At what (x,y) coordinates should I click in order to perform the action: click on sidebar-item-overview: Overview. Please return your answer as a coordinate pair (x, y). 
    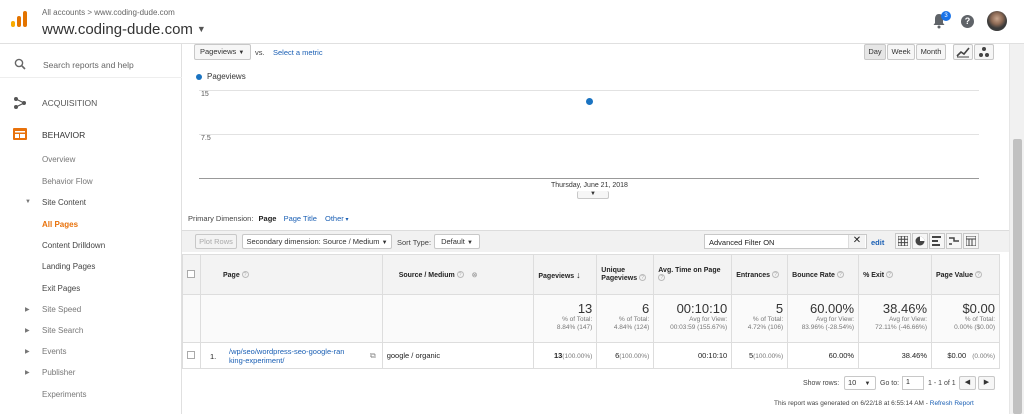
    Looking at the image, I should click on (58, 159).